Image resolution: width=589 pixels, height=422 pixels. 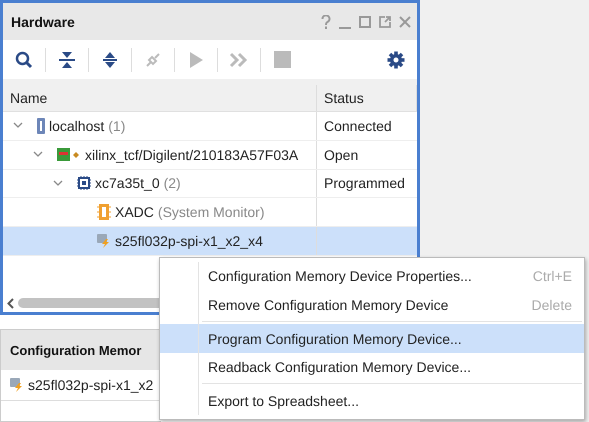 What do you see at coordinates (43, 22) in the screenshot?
I see `panel-title: Hardware` at bounding box center [43, 22].